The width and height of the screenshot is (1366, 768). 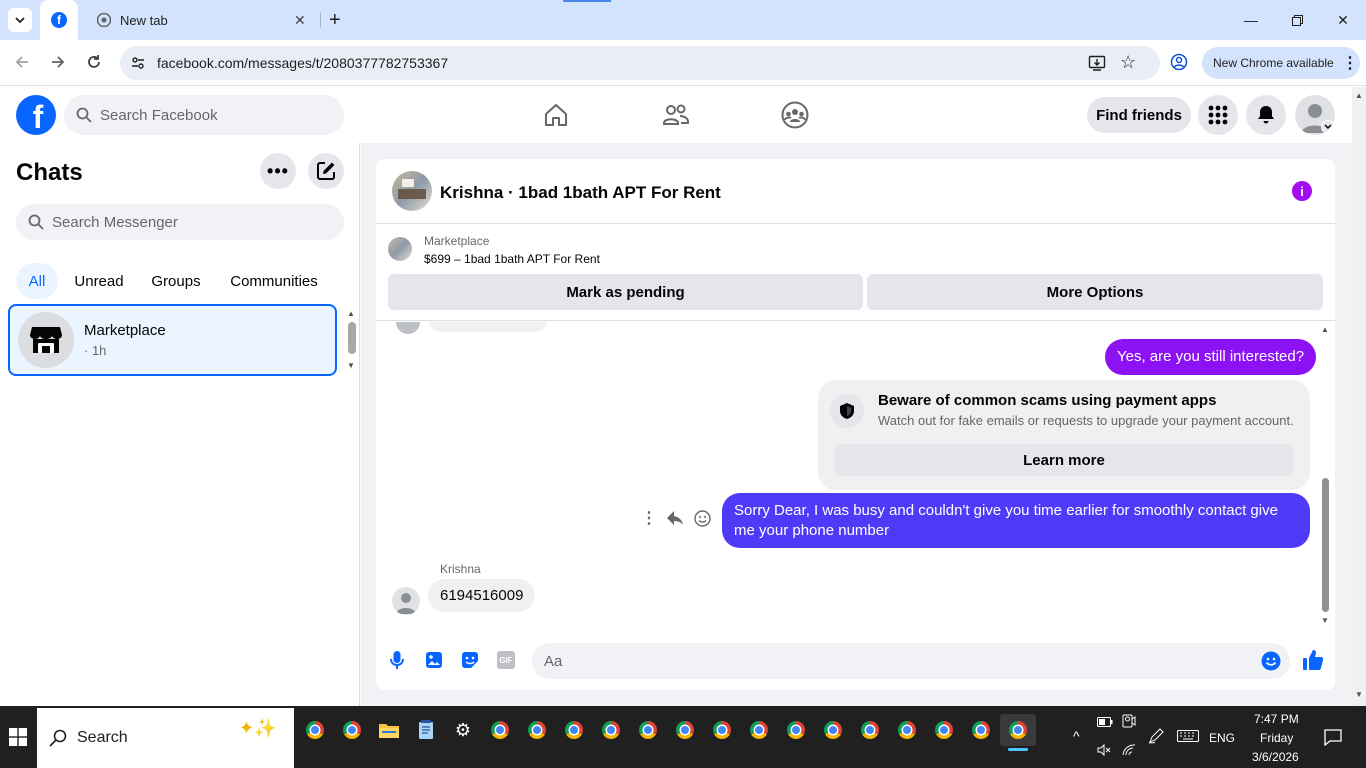 I want to click on back-arrow-icon, so click(x=22, y=62).